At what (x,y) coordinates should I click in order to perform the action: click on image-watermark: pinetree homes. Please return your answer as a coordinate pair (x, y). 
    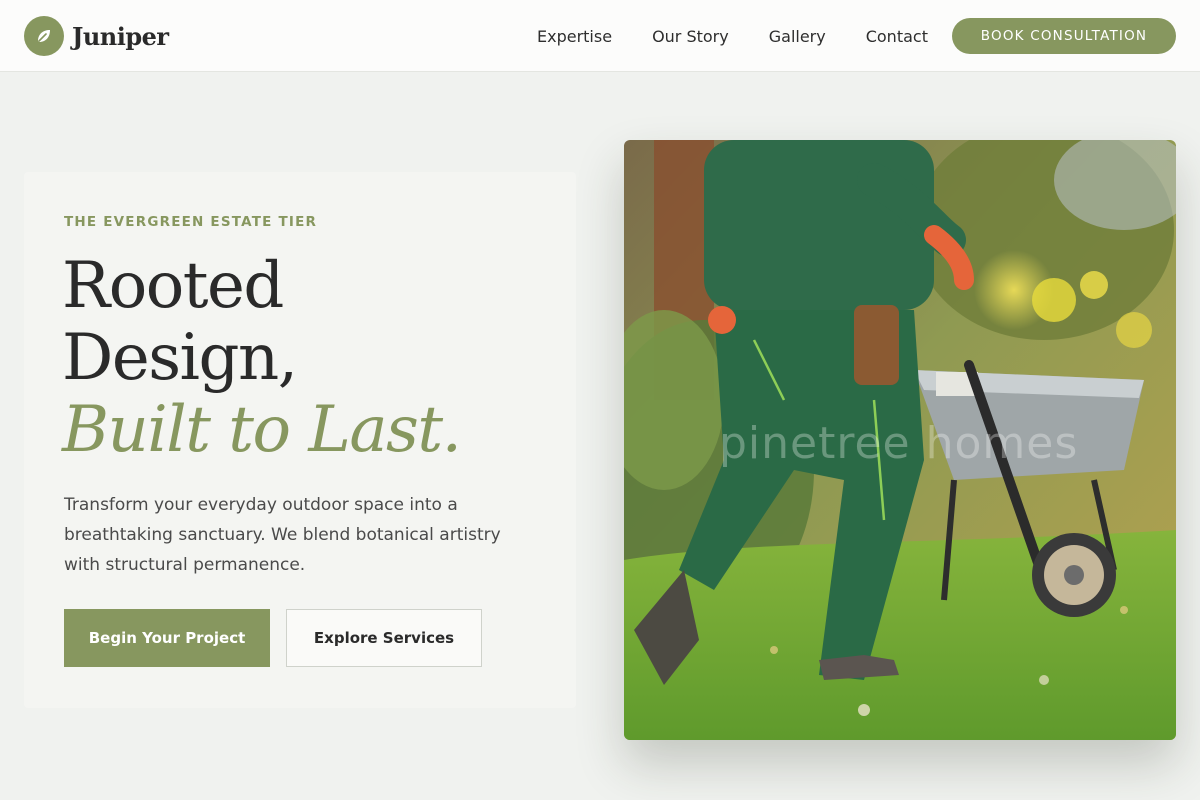
    Looking at the image, I should click on (899, 443).